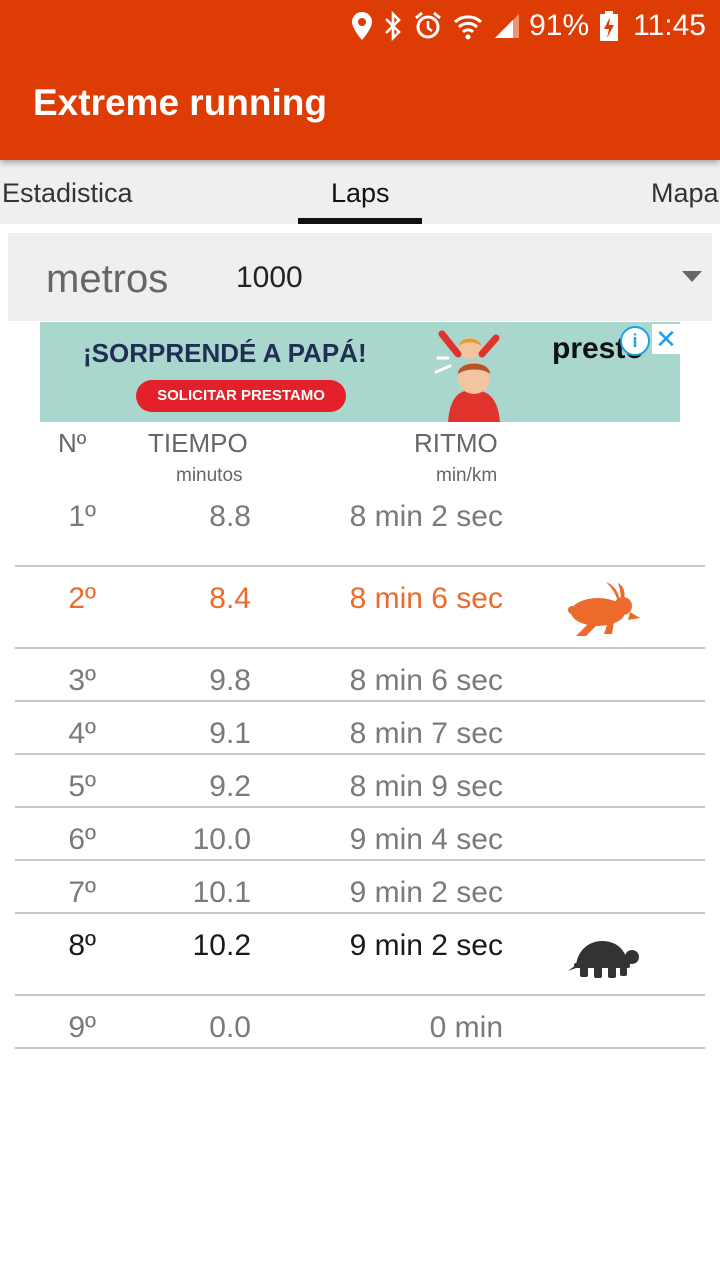 The image size is (720, 1280). What do you see at coordinates (180, 102) in the screenshot?
I see `app-title: Extreme running` at bounding box center [180, 102].